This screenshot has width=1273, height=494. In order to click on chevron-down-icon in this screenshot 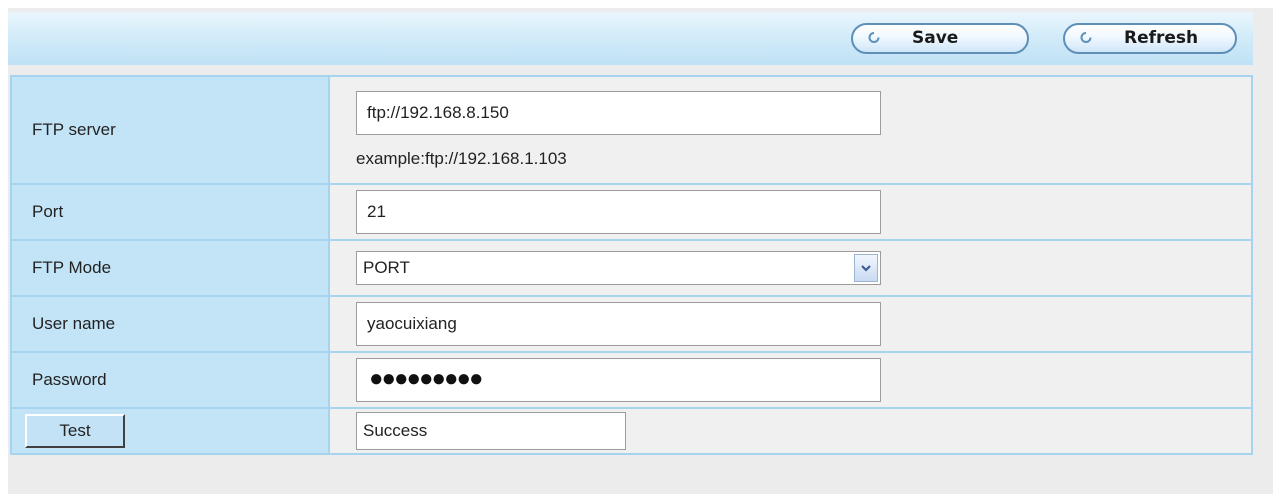, I will do `click(866, 268)`.